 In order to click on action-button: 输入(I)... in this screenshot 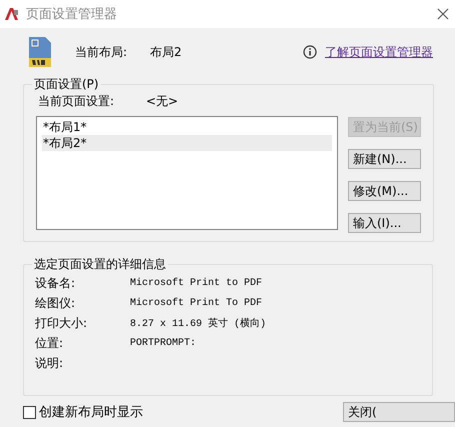, I will do `click(384, 223)`.